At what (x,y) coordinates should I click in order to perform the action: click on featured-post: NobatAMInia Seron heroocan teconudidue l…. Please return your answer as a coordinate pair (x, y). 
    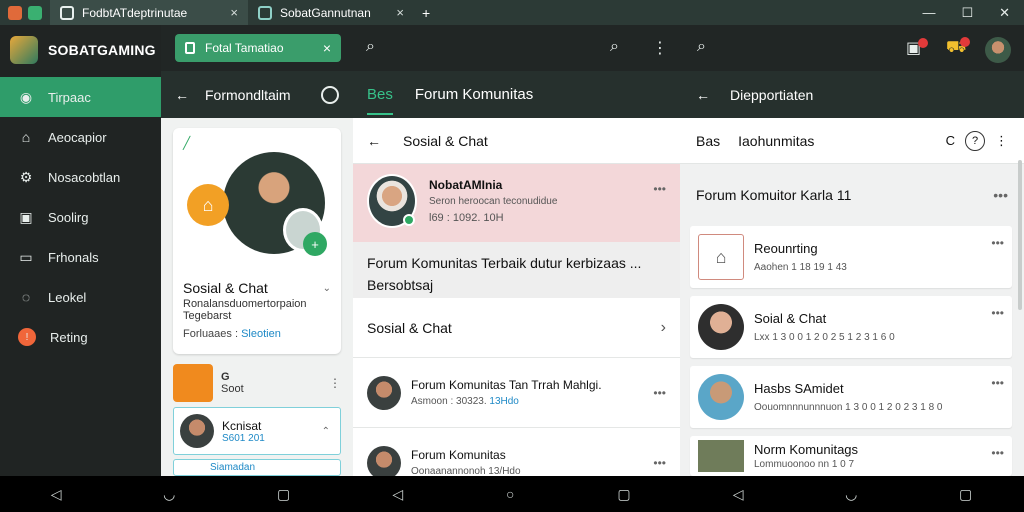
    Looking at the image, I should click on (516, 203).